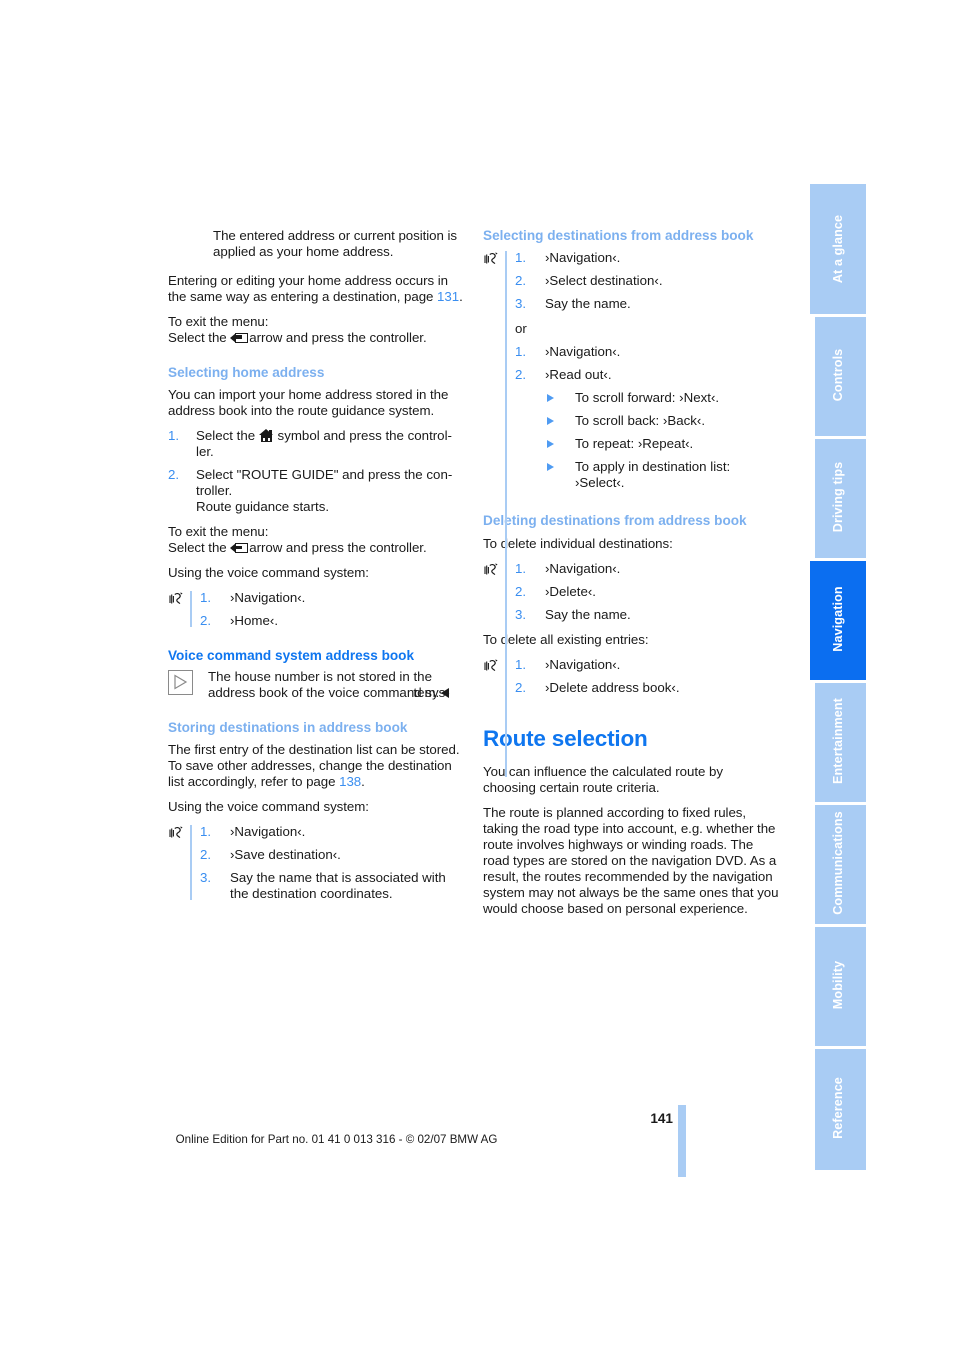 The image size is (954, 1351). I want to click on tab-at-a-glance: At a glance, so click(838, 249).